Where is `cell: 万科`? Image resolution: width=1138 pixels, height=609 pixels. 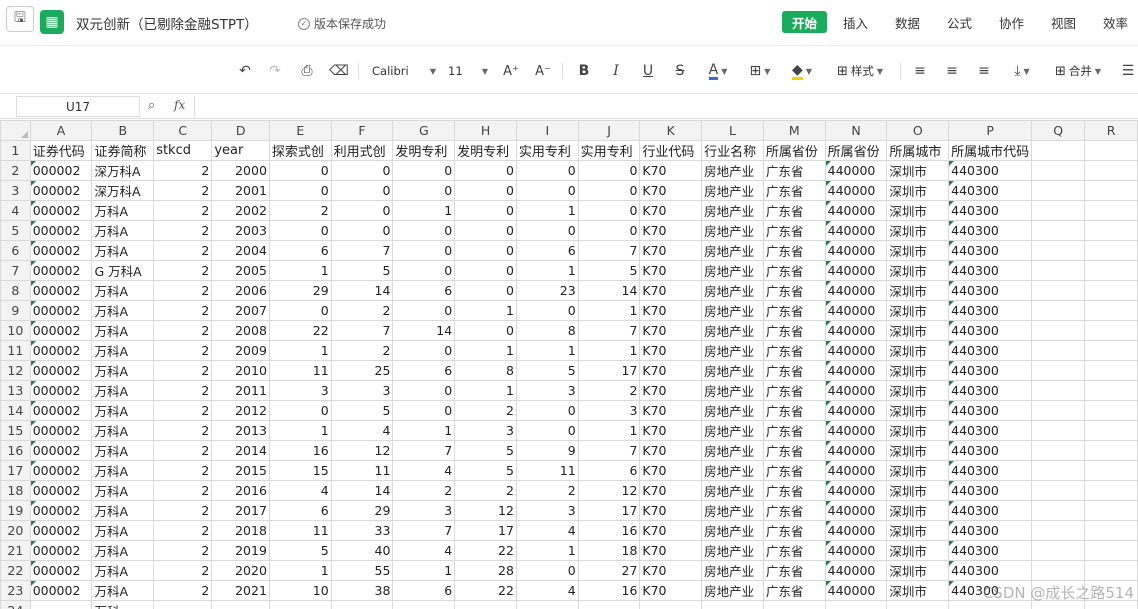 cell: 万科 is located at coordinates (123, 604).